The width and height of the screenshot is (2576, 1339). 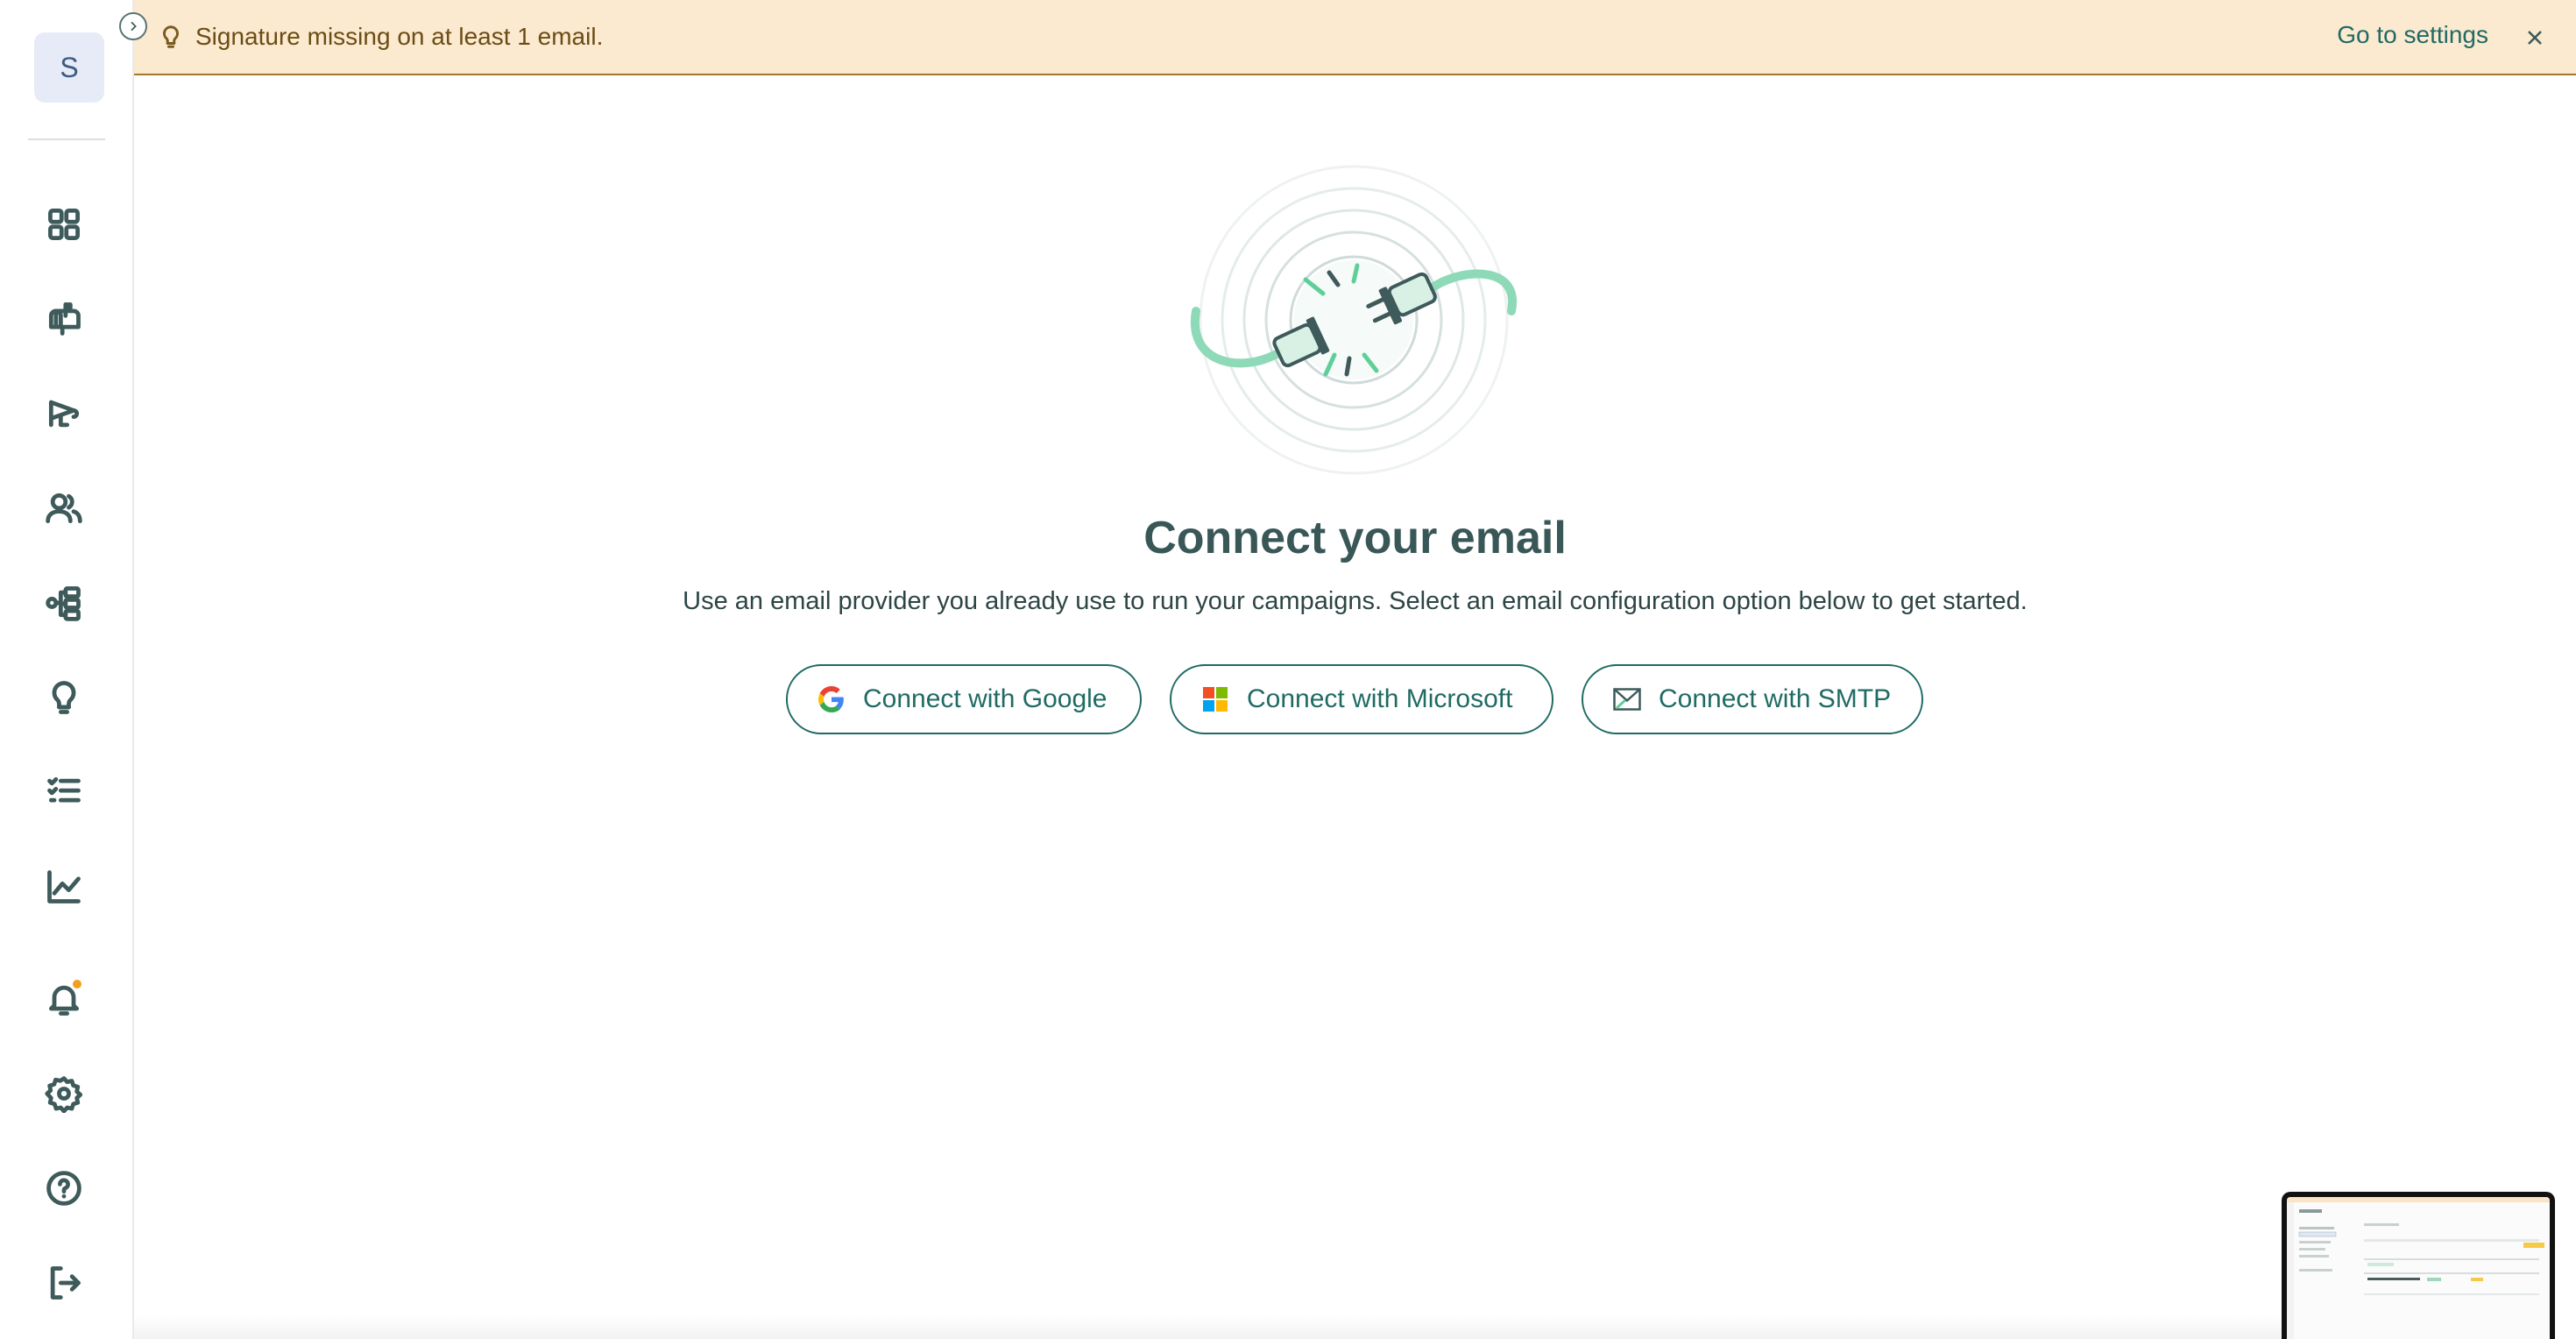 I want to click on mailbox-icon, so click(x=64, y=319).